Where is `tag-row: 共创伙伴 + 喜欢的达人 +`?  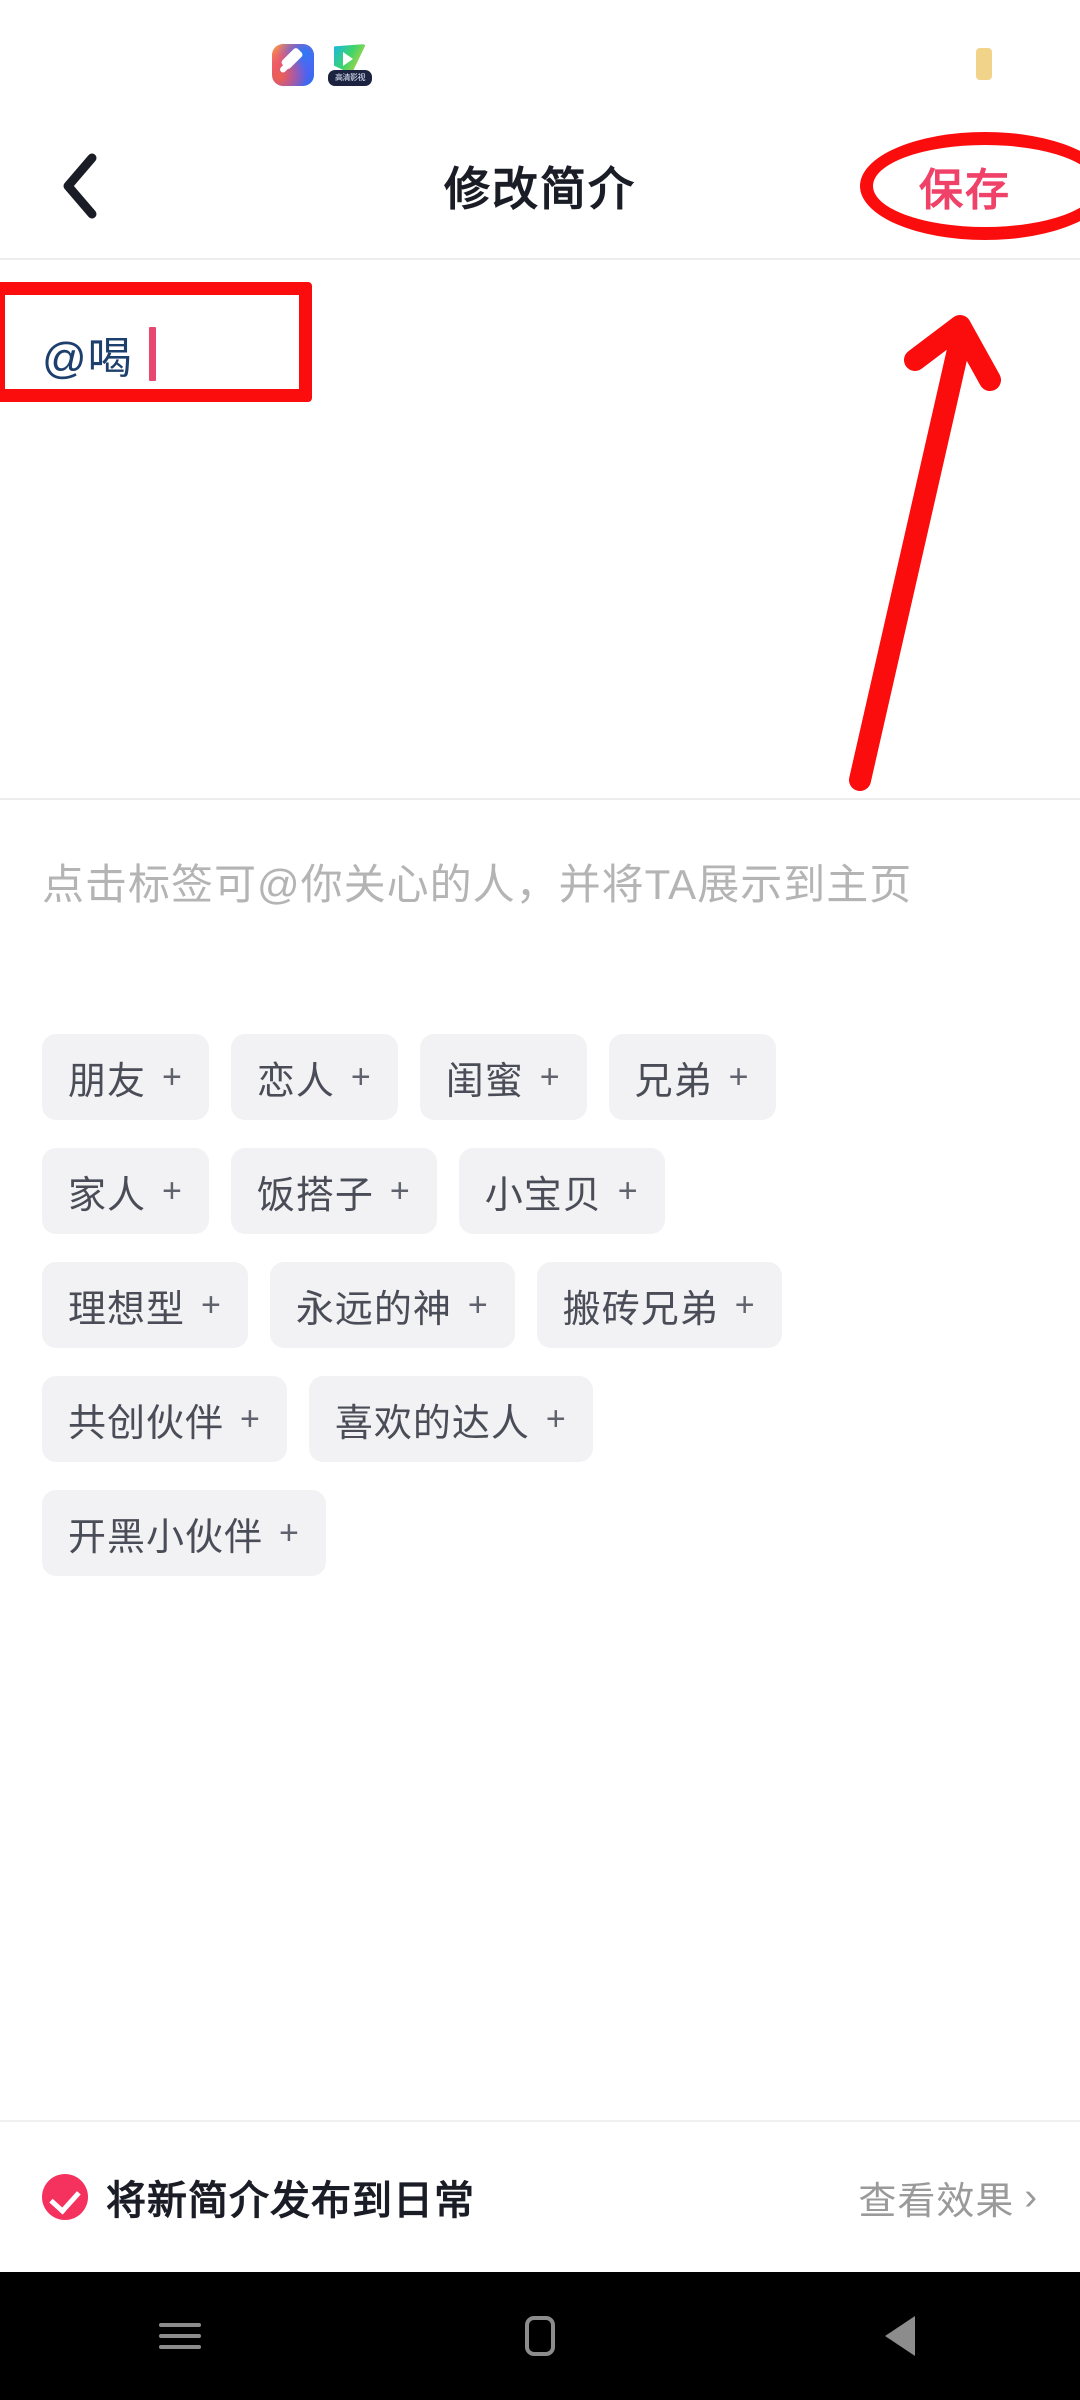 tag-row: 共创伙伴 + 喜欢的达人 + is located at coordinates (547, 1419).